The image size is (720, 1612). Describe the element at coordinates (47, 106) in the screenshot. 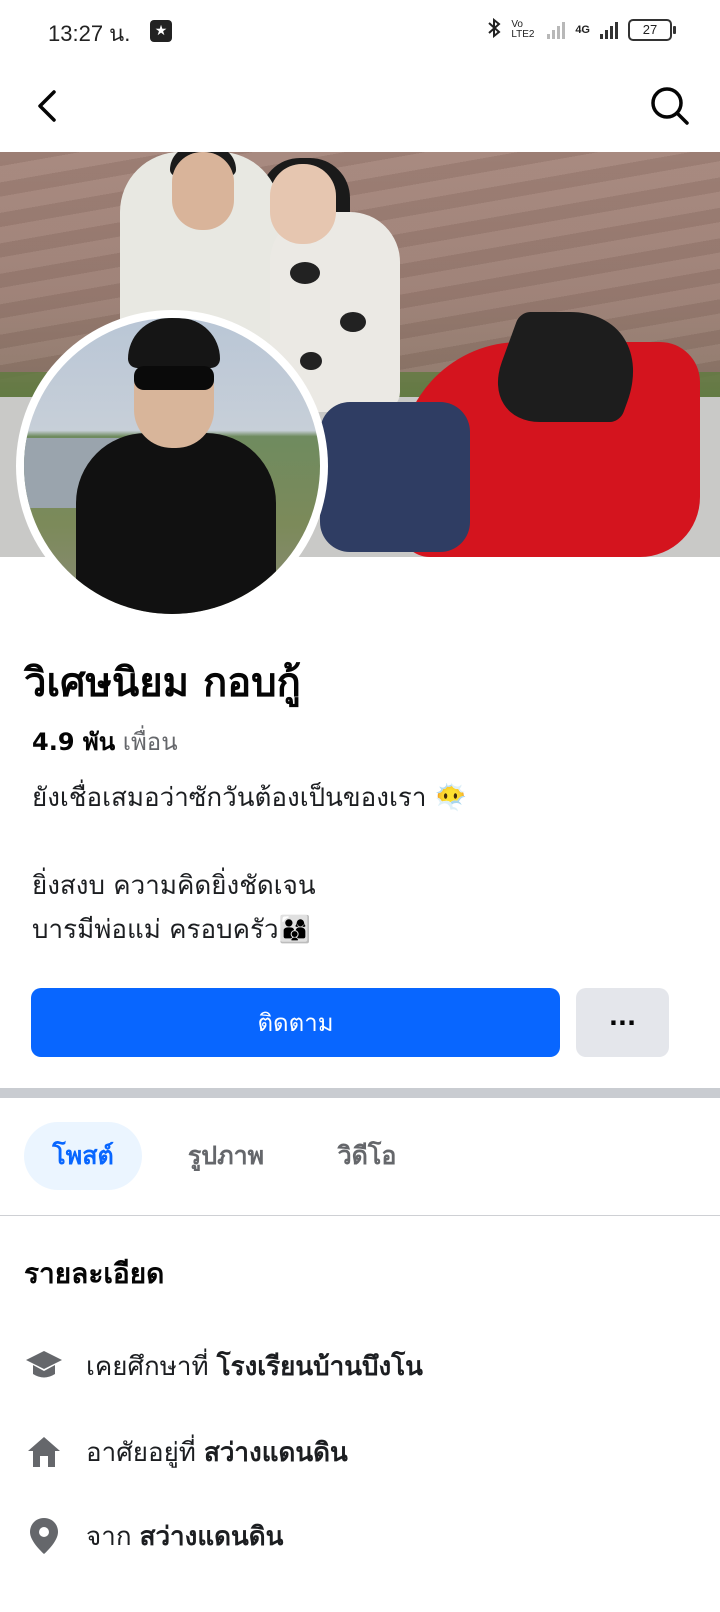

I see `back-arrow-icon` at that location.